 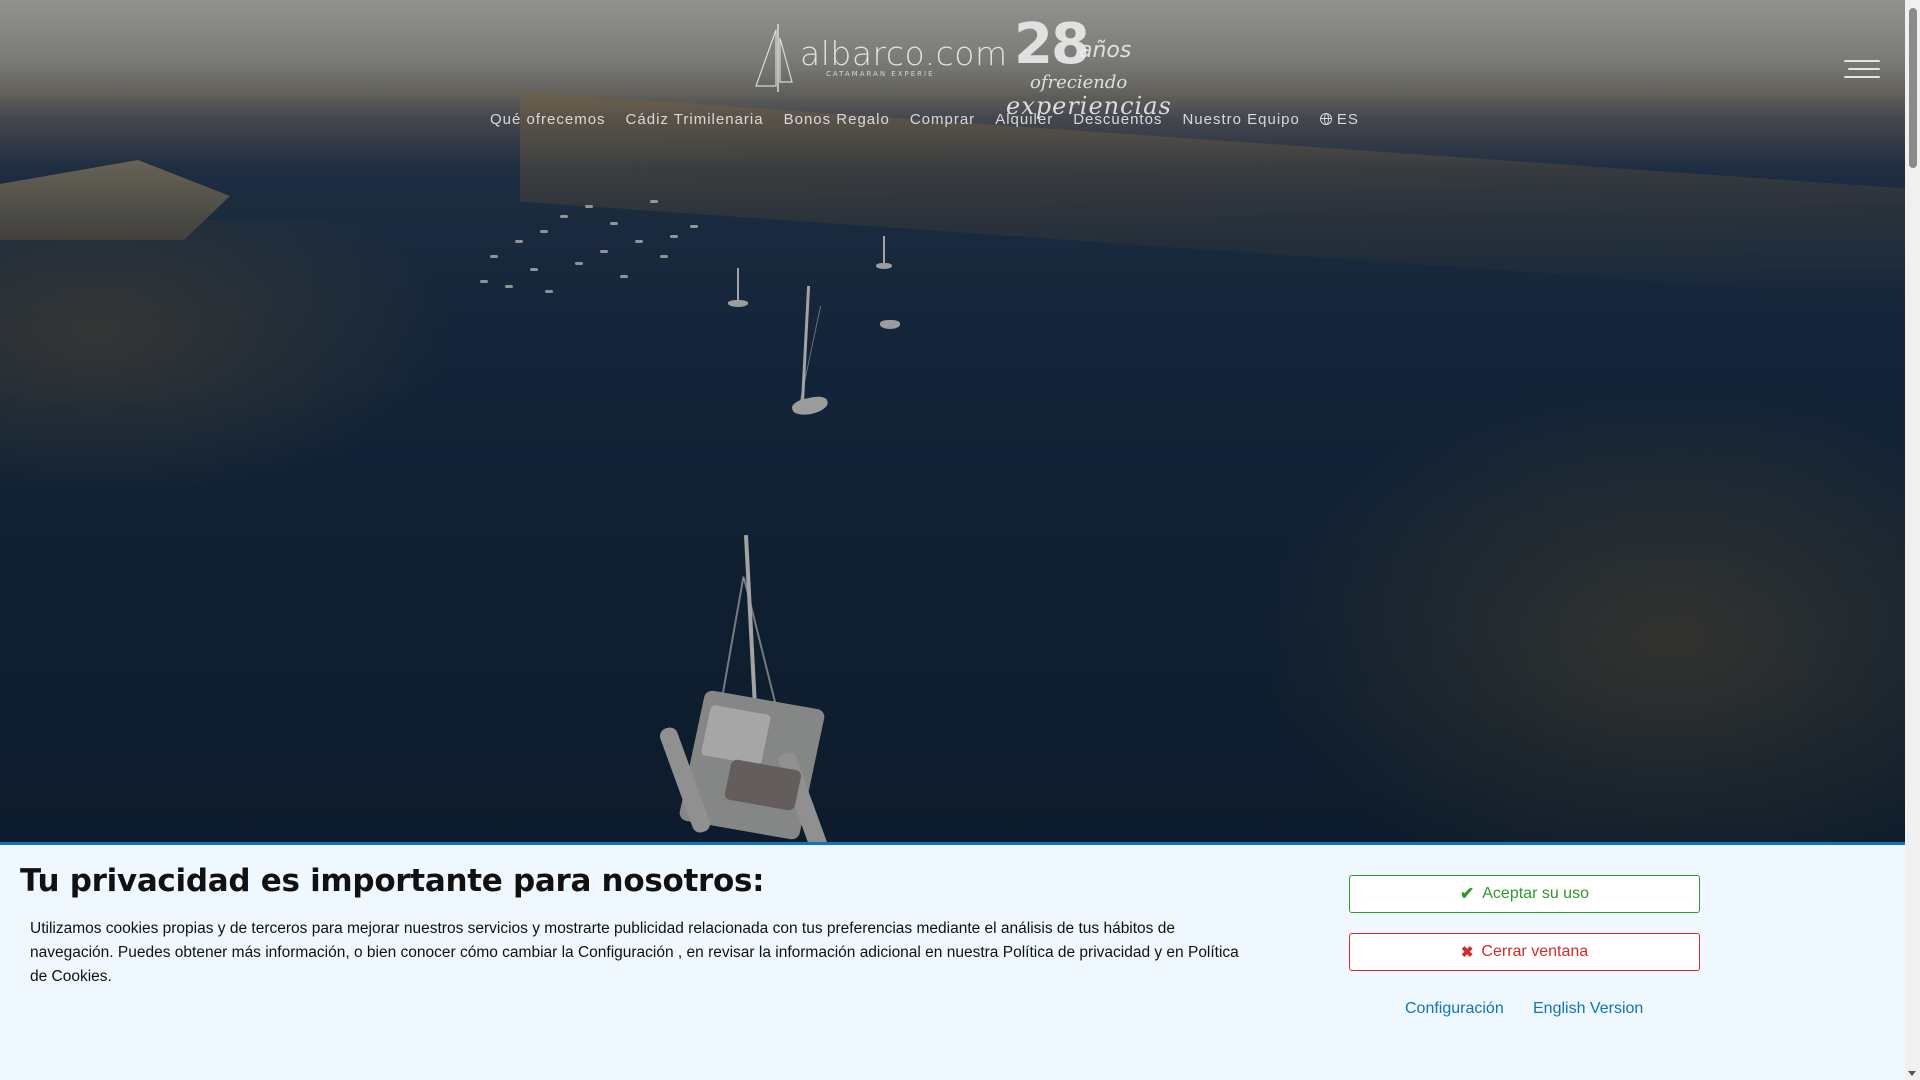 I want to click on nav-item-cadiz-trimilenaria: Cádiz Trimilenaria, so click(x=695, y=119).